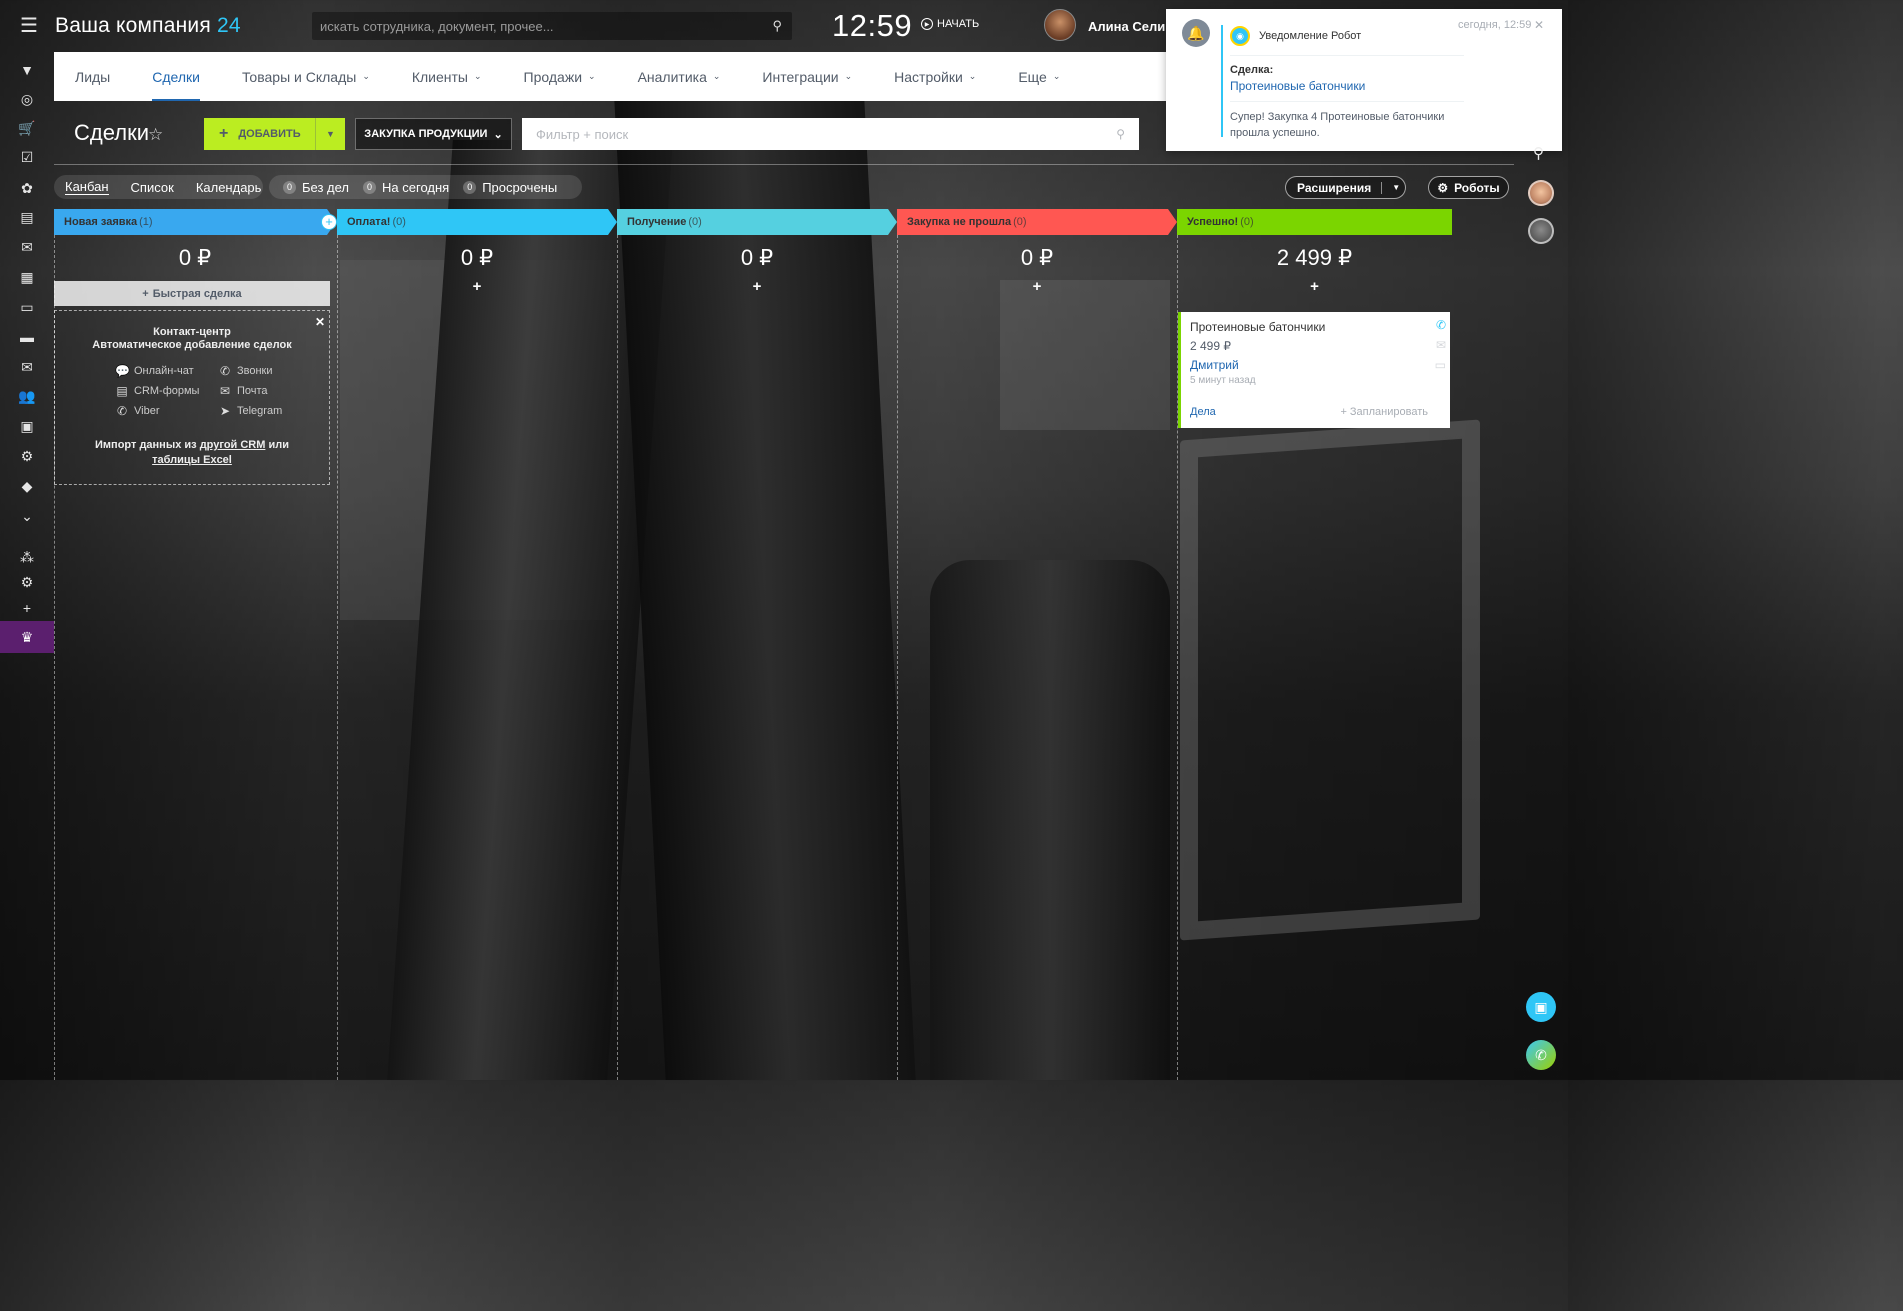 Image resolution: width=1903 pixels, height=1311 pixels. Describe the element at coordinates (192, 460) in the screenshot. I see `import-excel-link: таблицы Excel` at that location.